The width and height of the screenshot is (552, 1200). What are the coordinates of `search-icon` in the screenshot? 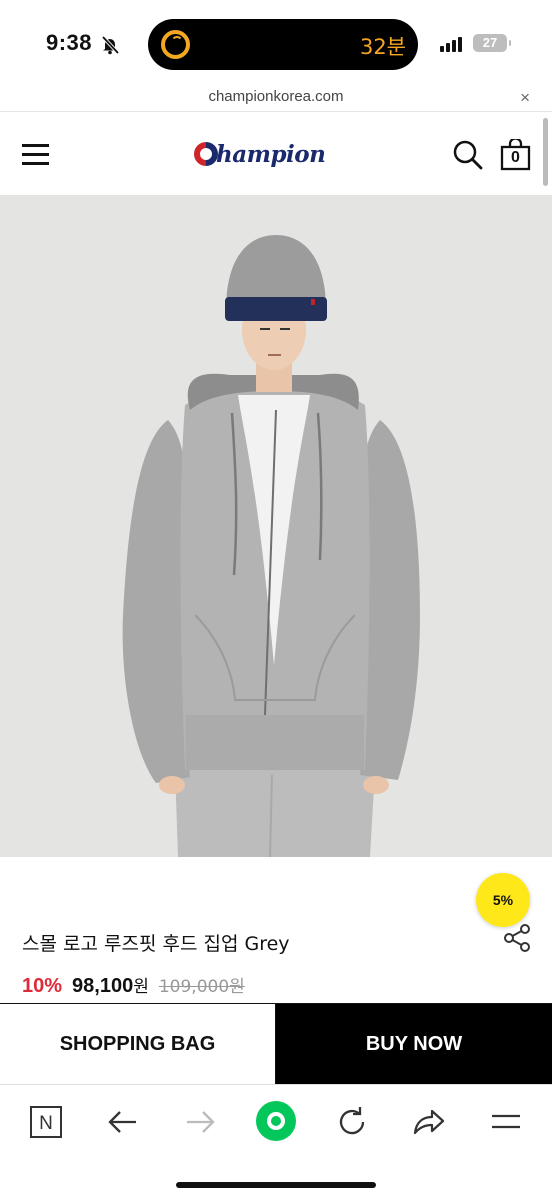 It's located at (468, 155).